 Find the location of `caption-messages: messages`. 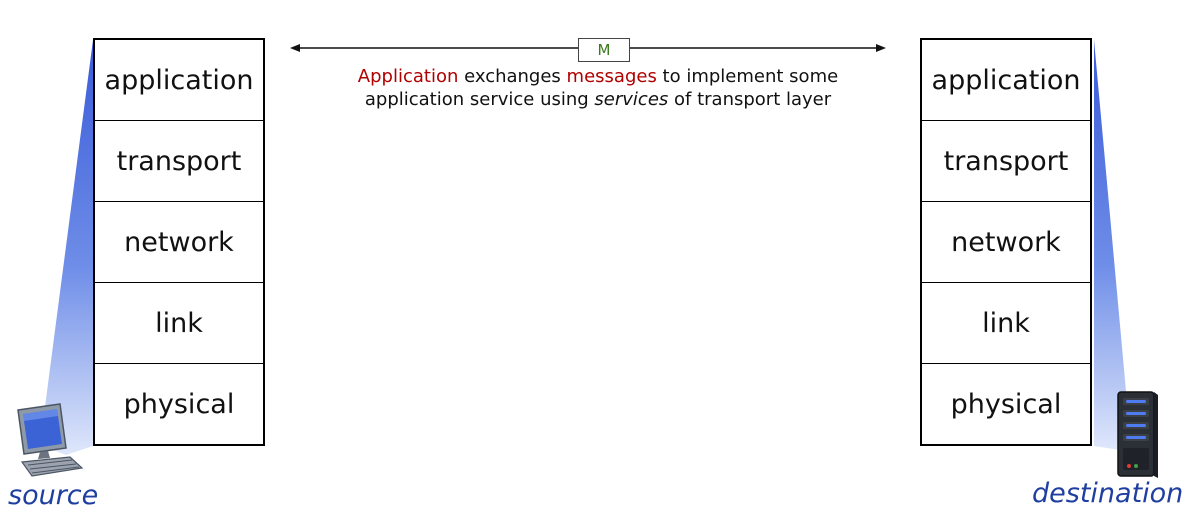

caption-messages: messages is located at coordinates (611, 76).